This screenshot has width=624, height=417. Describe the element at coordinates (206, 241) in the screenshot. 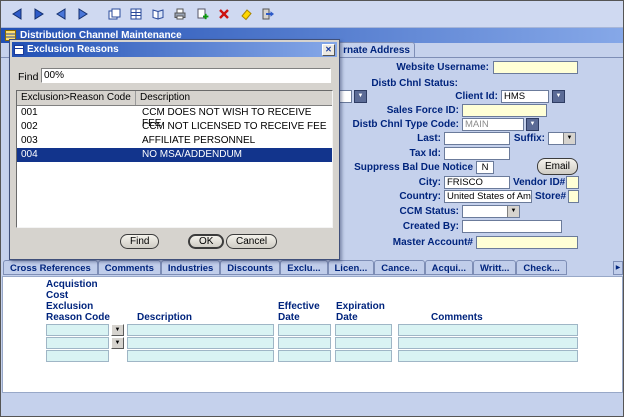

I see `ok-button: OK` at that location.